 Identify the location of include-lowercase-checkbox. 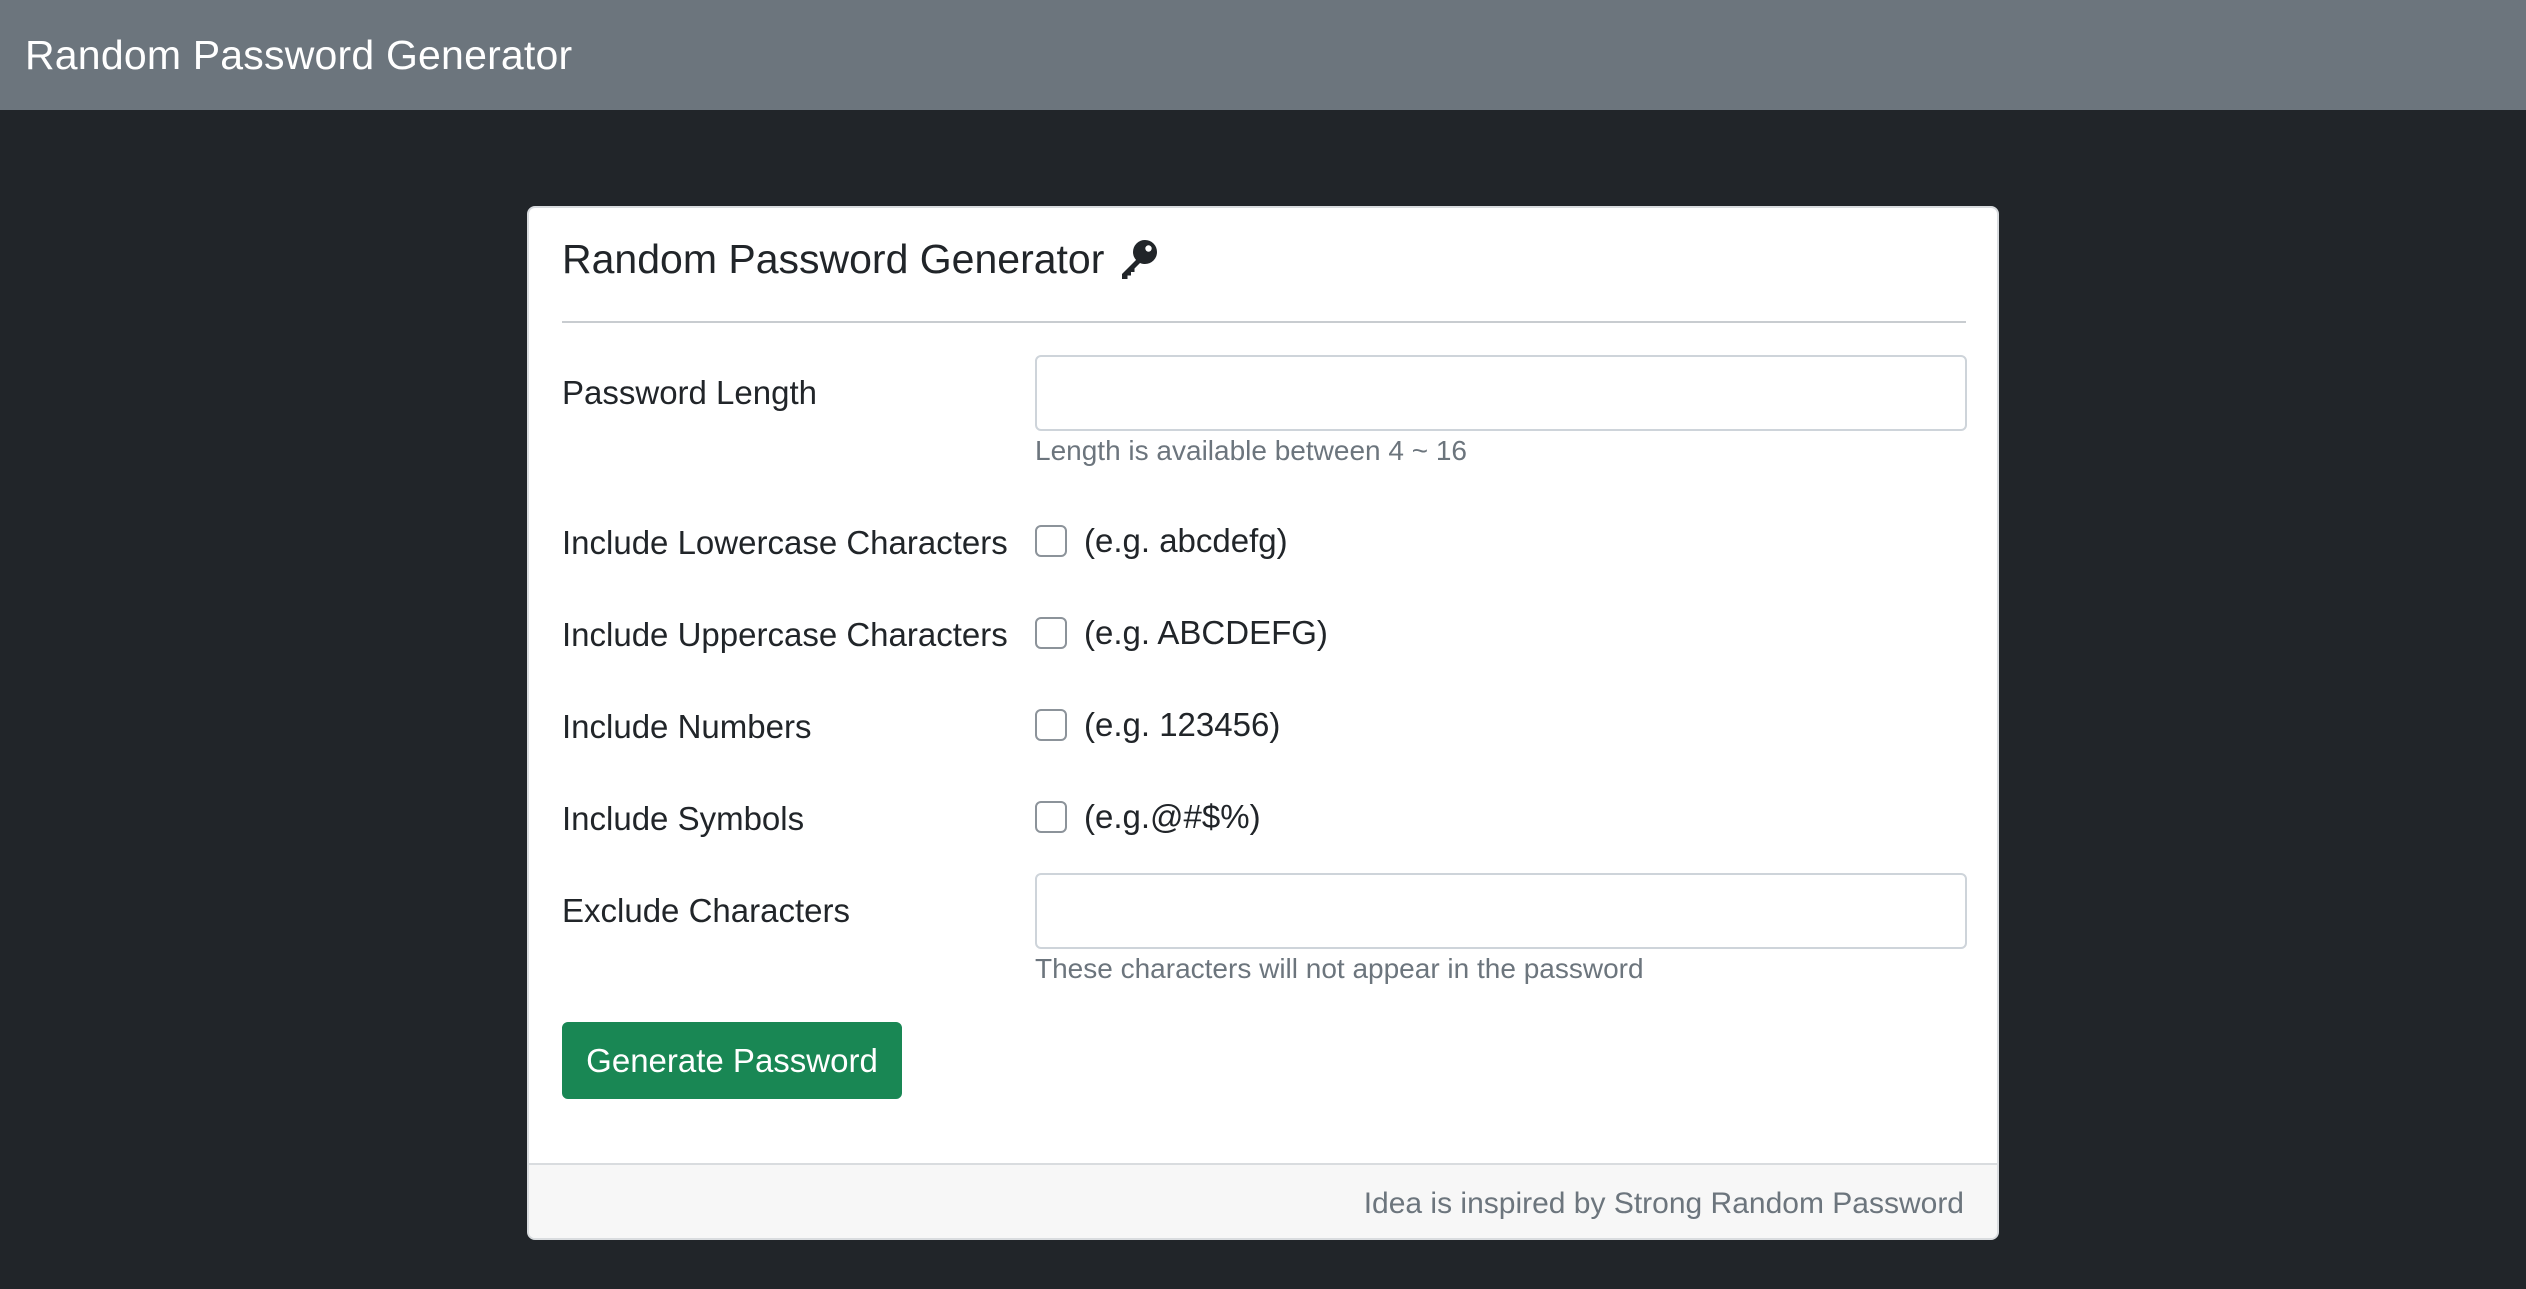
(1051, 541).